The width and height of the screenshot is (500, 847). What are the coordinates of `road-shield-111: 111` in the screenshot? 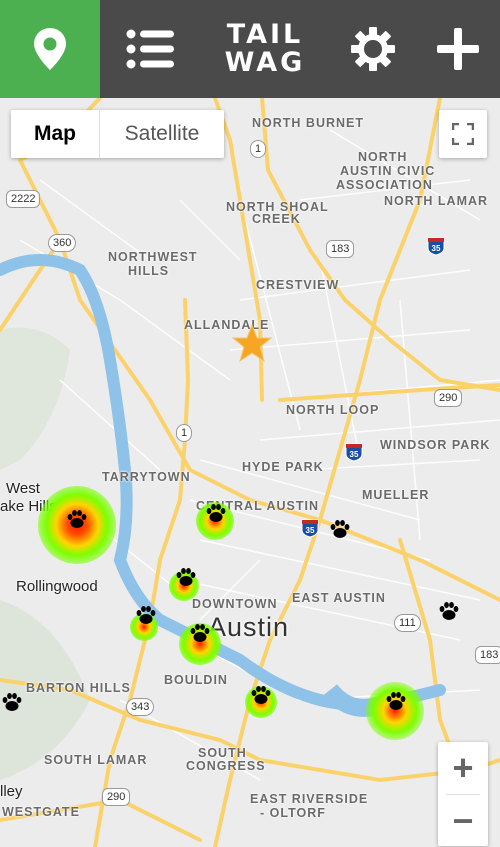 It's located at (407, 623).